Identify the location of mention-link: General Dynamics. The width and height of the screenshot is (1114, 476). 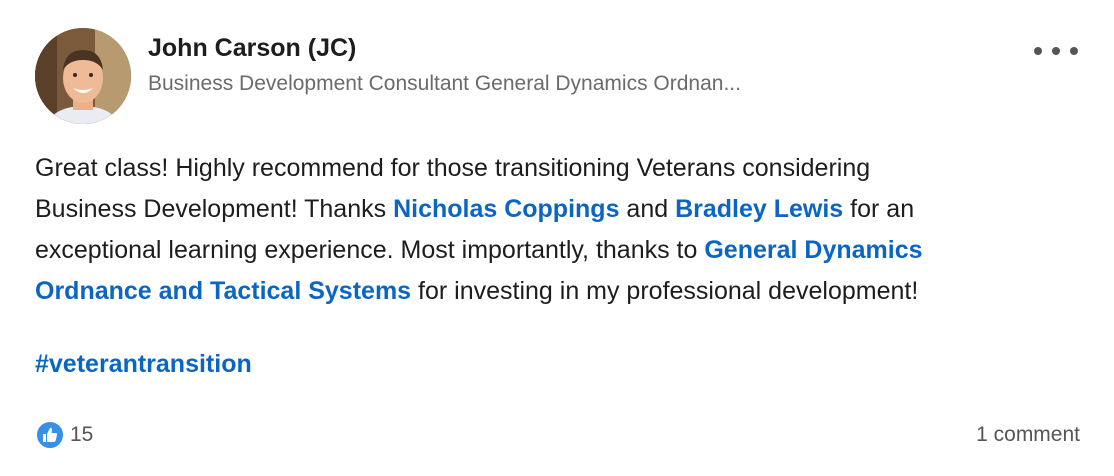
(813, 250).